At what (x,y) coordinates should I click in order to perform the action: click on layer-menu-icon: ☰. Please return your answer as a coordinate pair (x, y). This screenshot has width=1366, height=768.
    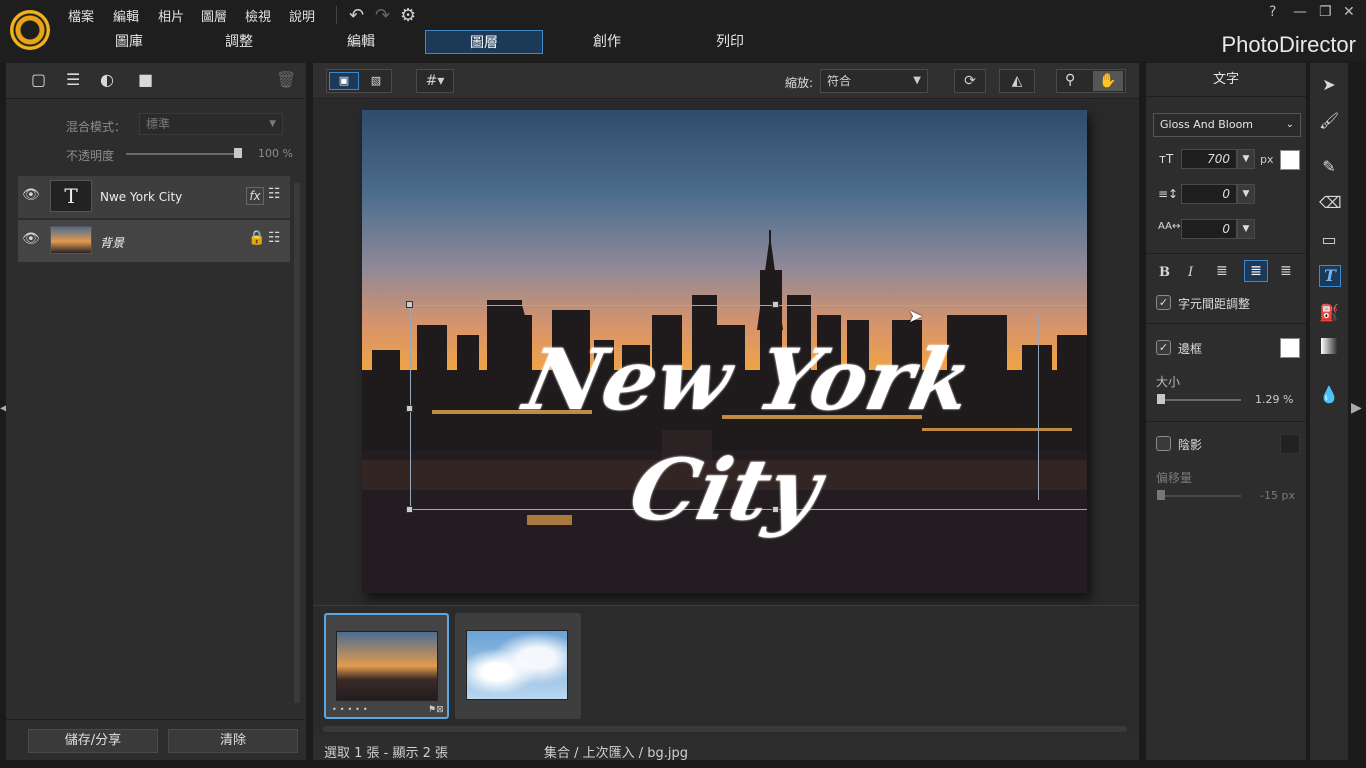
    Looking at the image, I should click on (73, 79).